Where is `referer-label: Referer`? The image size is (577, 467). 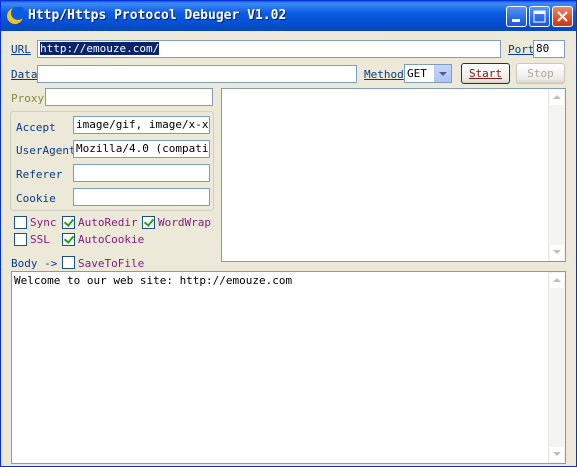
referer-label: Referer is located at coordinates (39, 174).